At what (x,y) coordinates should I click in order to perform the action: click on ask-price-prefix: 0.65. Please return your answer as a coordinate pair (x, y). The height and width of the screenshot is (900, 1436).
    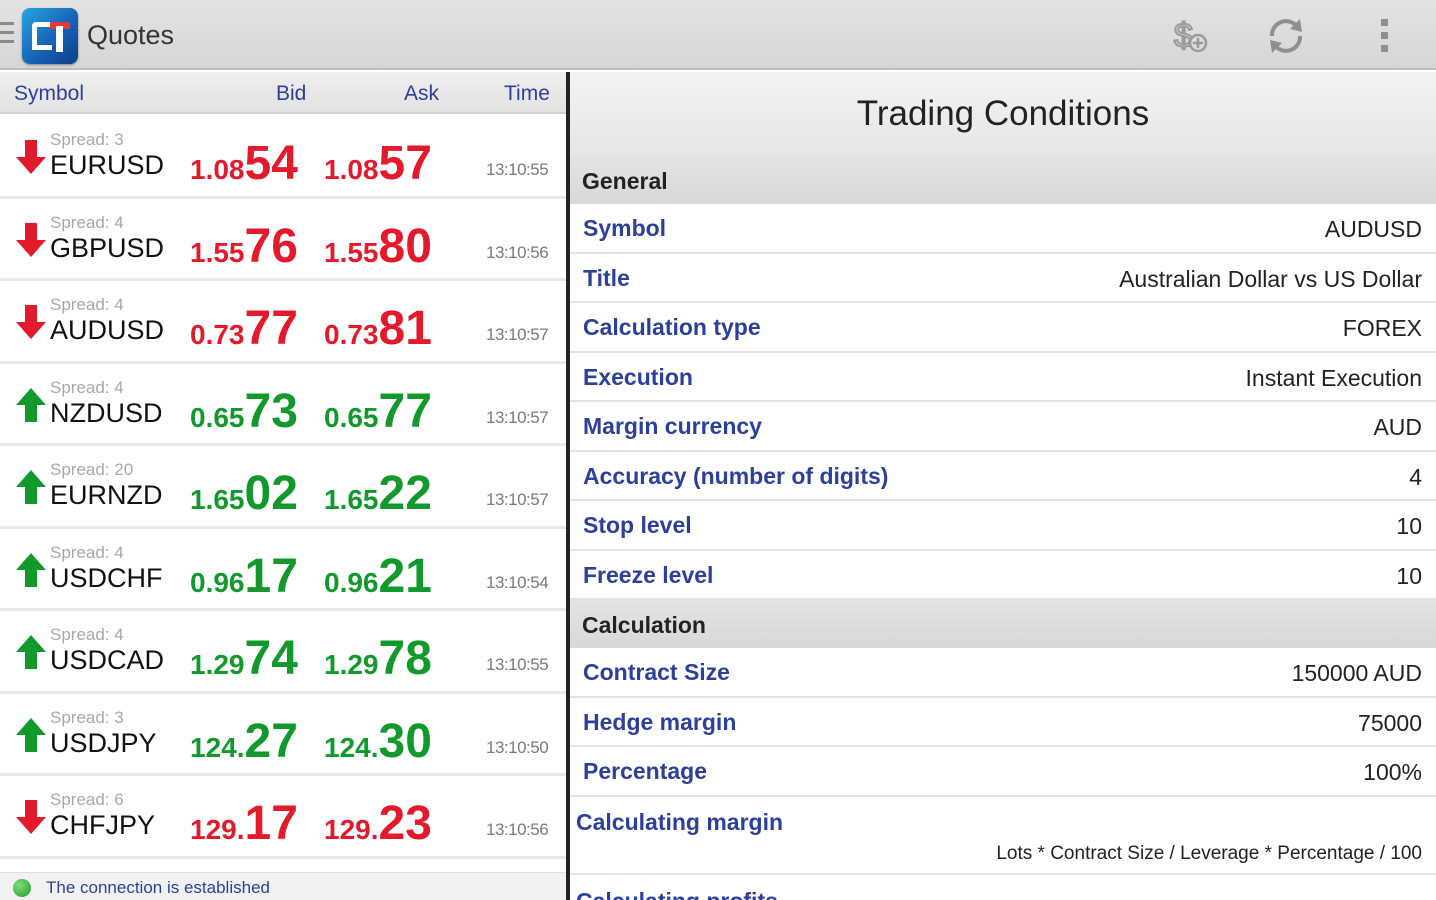
    Looking at the image, I should click on (351, 417).